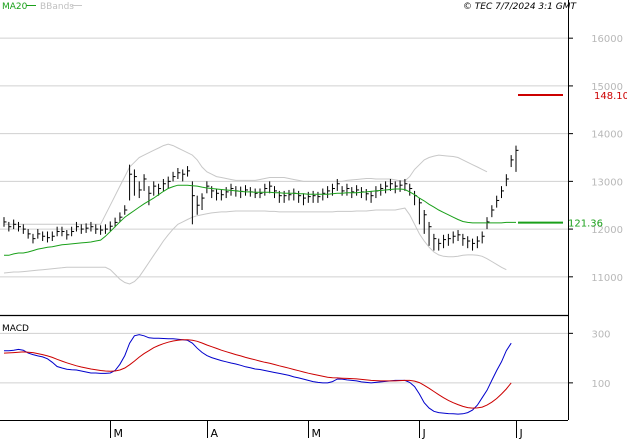 This screenshot has width=627, height=440. I want to click on price-axis-tick-label: 14000, so click(607, 135).